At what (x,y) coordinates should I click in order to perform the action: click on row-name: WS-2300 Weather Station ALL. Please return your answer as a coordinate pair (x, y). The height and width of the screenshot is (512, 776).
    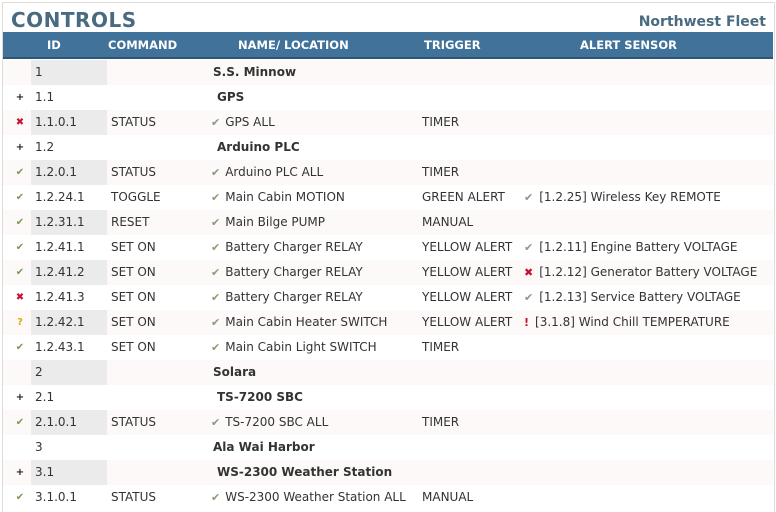
    Looking at the image, I should click on (315, 497).